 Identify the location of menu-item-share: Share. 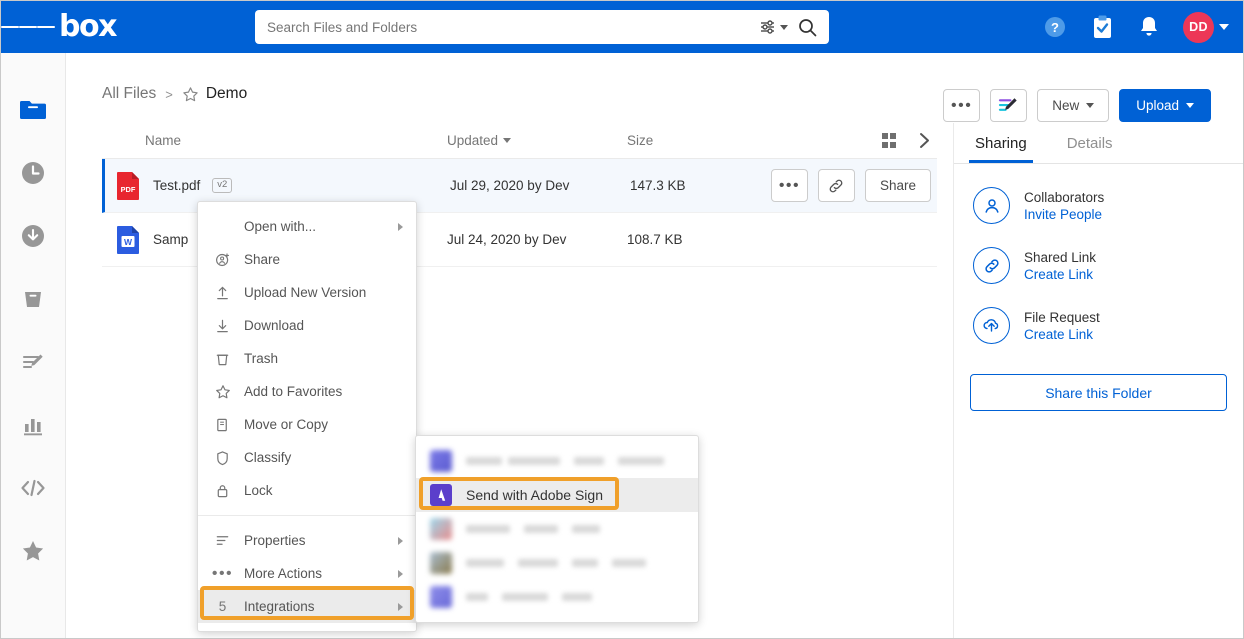
(307, 259).